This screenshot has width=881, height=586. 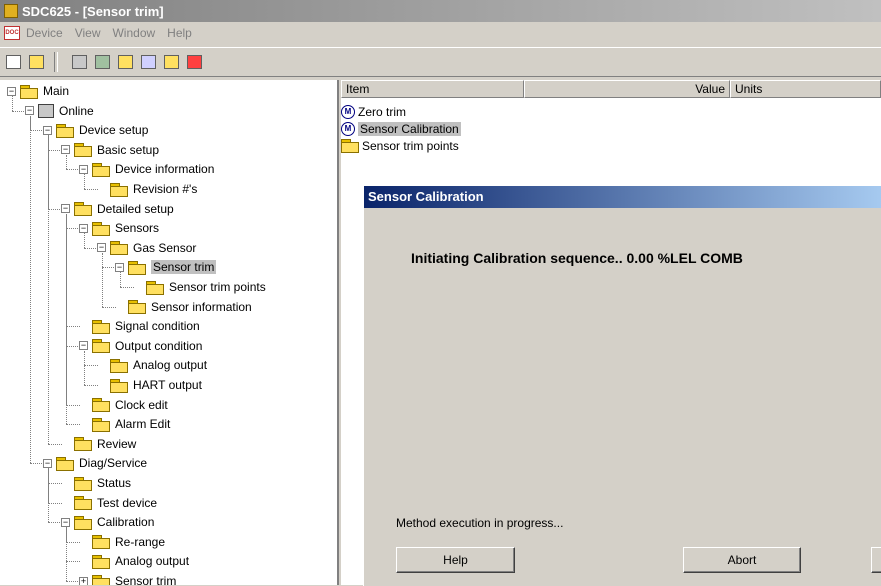 I want to click on tree-node: − Sensors, so click(x=119, y=228).